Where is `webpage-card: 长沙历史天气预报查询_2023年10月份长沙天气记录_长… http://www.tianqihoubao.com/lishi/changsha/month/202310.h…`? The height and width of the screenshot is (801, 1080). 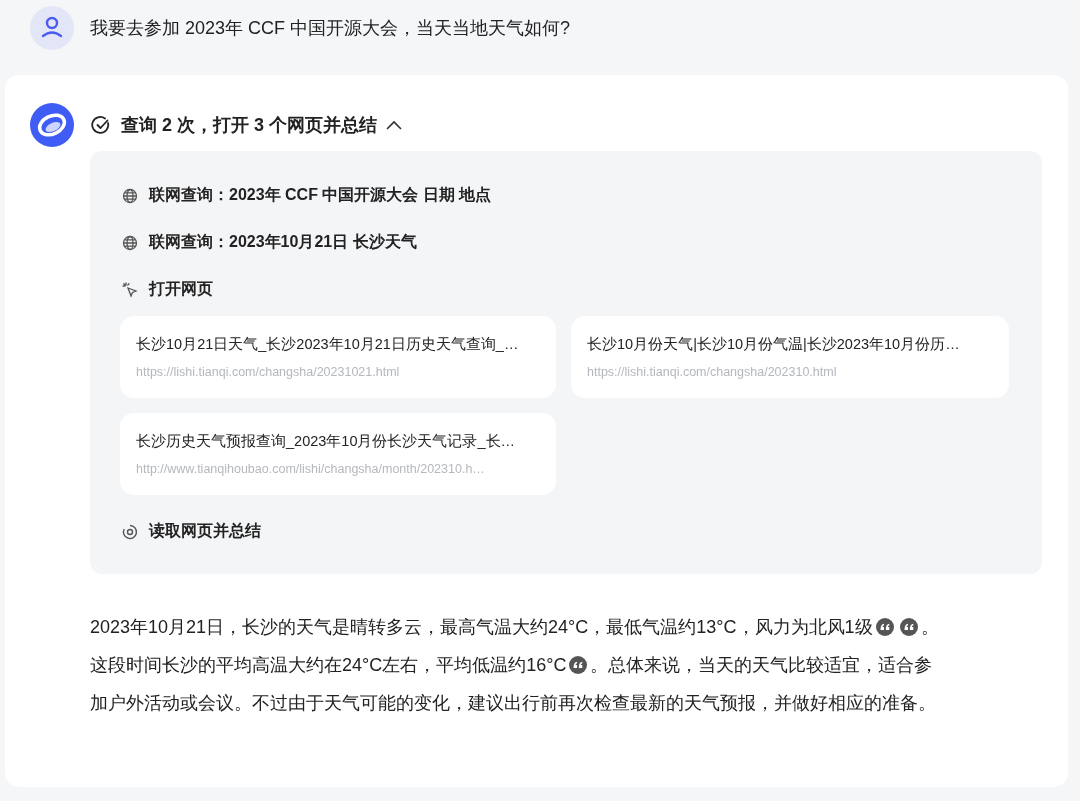 webpage-card: 长沙历史天气预报查询_2023年10月份长沙天气记录_长… http://www.tianqihoubao.com/lishi/changsha/month/202310.h… is located at coordinates (338, 454).